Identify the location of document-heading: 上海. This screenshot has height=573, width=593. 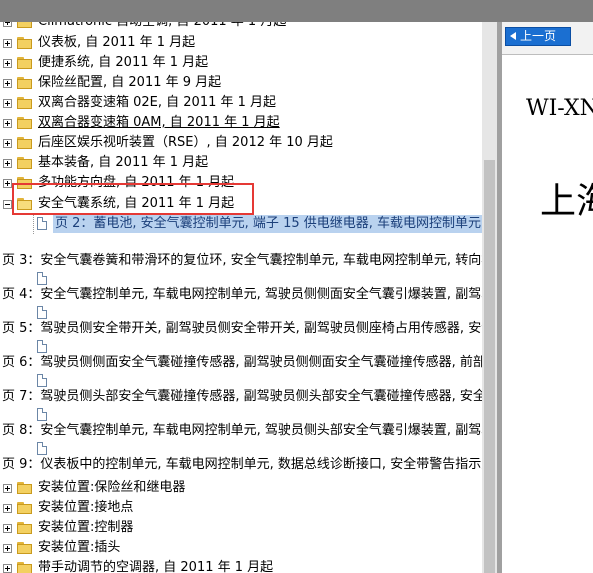
(566, 201).